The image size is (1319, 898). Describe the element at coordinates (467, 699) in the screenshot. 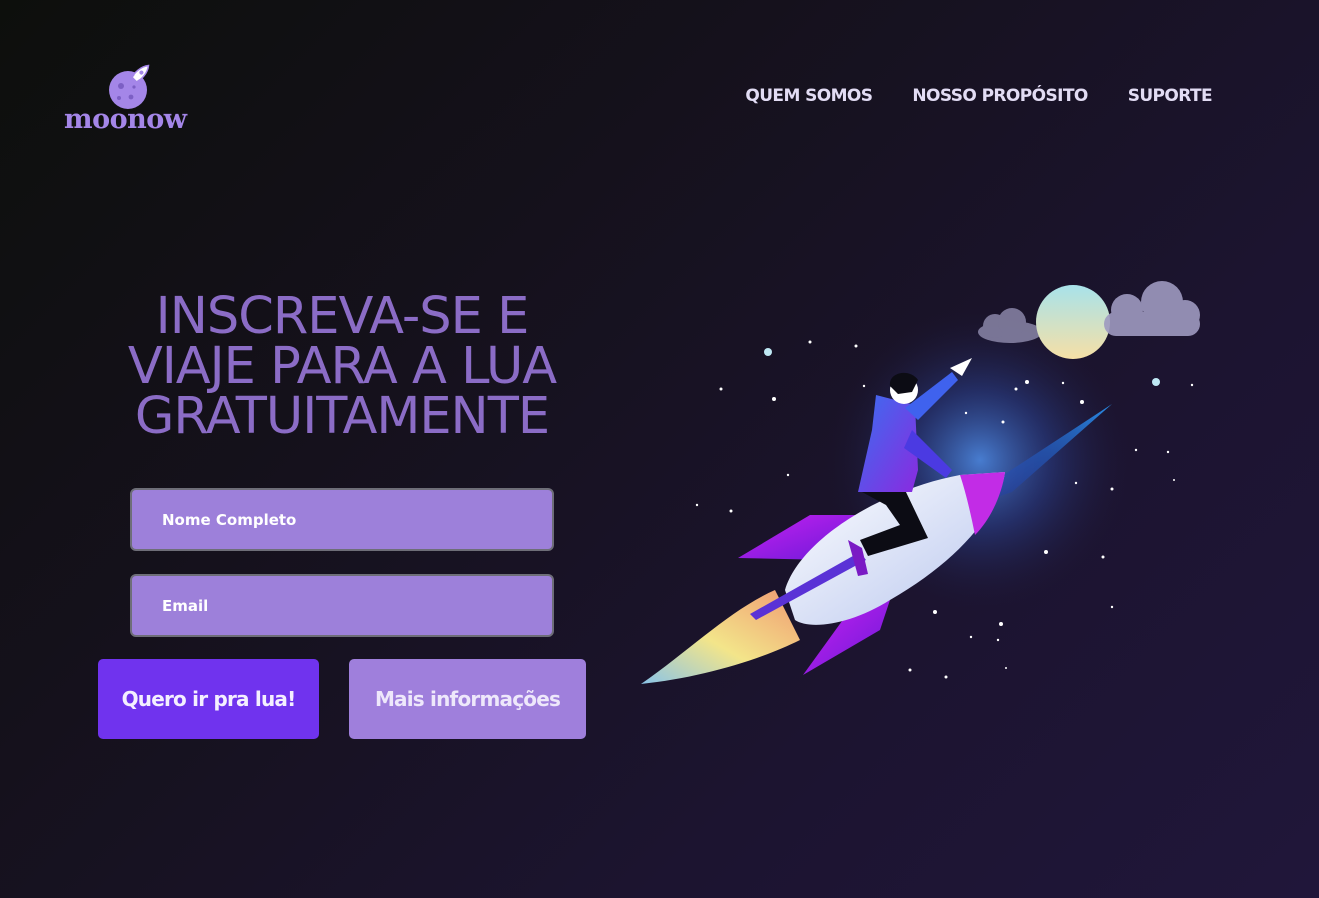

I see `more-info-button: Mais informações` at that location.